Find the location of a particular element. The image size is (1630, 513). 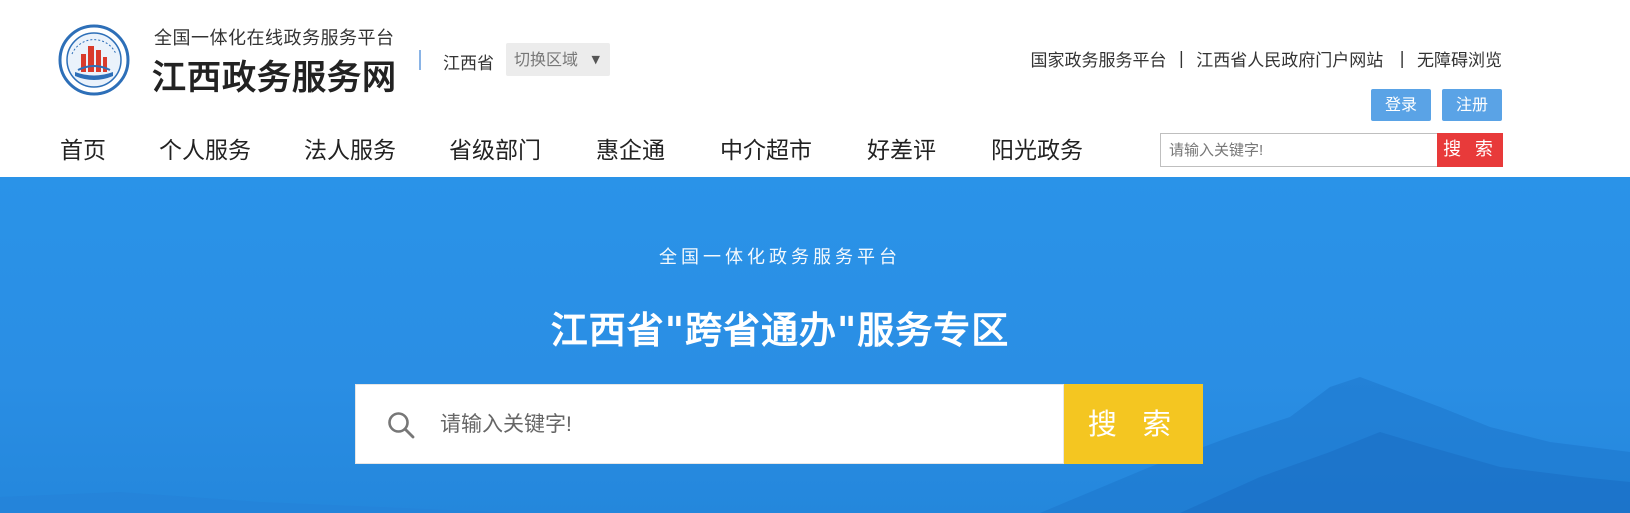

nav-item-provincial-departments: 省级部门 is located at coordinates (495, 148).